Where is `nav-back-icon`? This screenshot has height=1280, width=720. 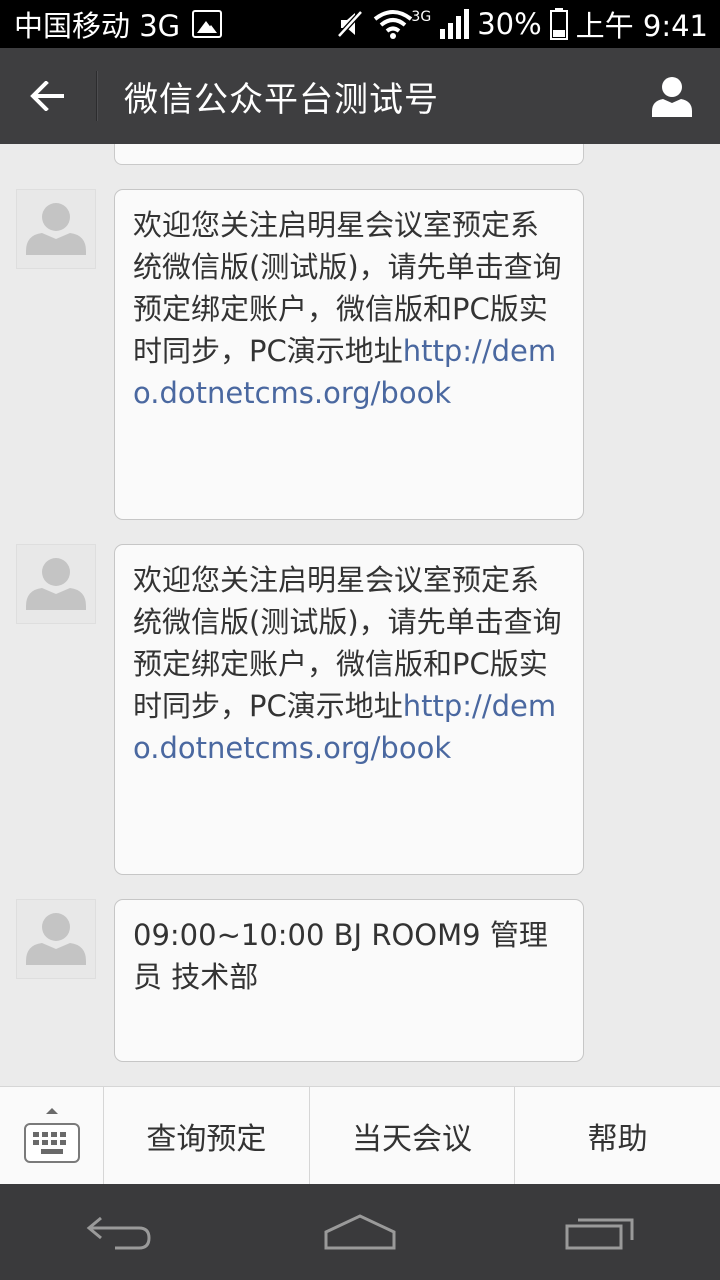 nav-back-icon is located at coordinates (118, 1233).